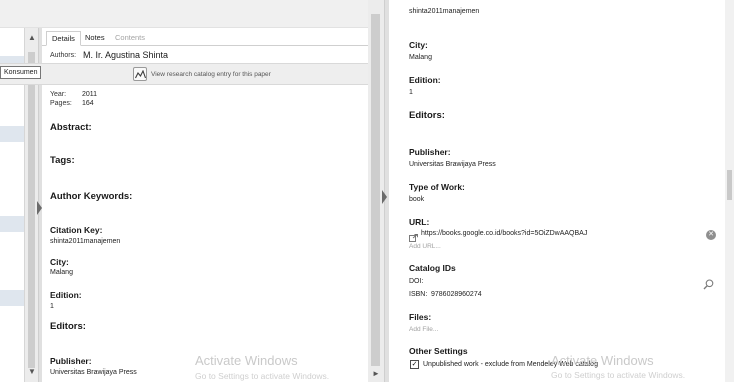 This screenshot has width=734, height=382. Describe the element at coordinates (95, 38) in the screenshot. I see `tab-notes: Notes` at that location.